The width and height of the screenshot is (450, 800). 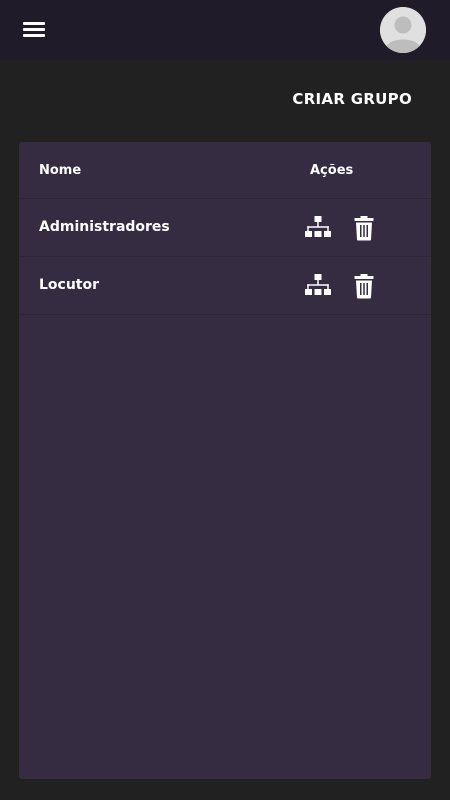 I want to click on table-row: Administradores, so click(x=225, y=228).